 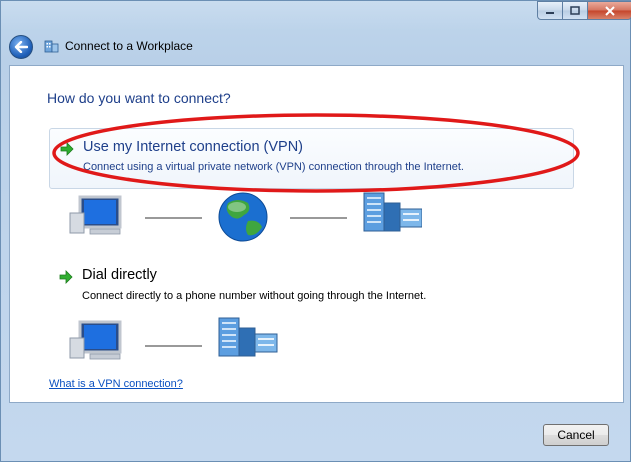 I want to click on back-arrow-icon, so click(x=21, y=47).